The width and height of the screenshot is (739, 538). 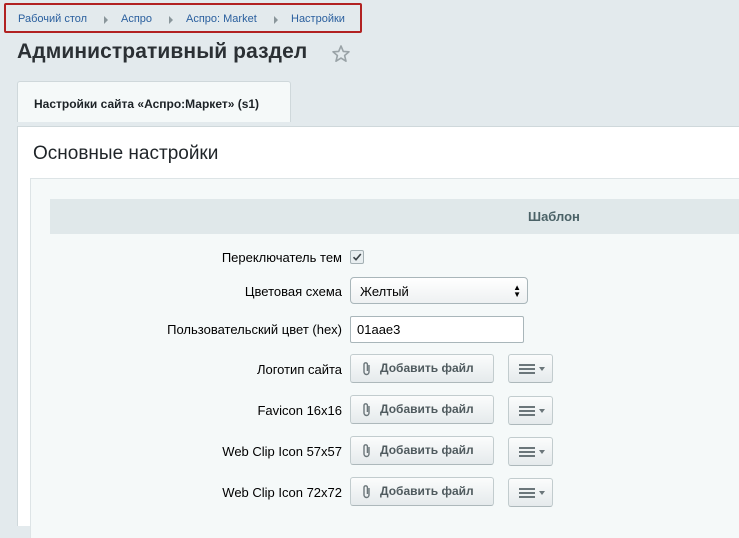 What do you see at coordinates (439, 290) in the screenshot?
I see `color-scheme-select: Желтый ▲ ▼` at bounding box center [439, 290].